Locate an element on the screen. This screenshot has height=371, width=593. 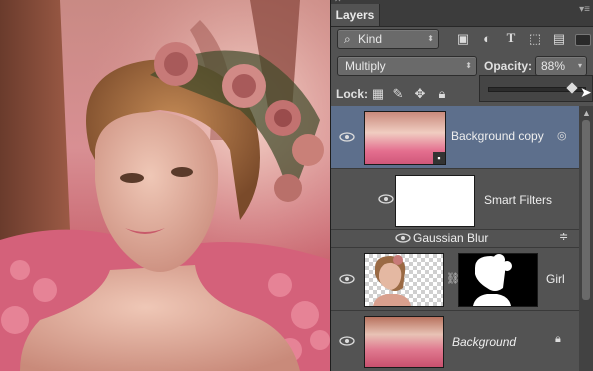
layer-row-background-copy: ▪ Background copy ◎ is located at coordinates (455, 137).